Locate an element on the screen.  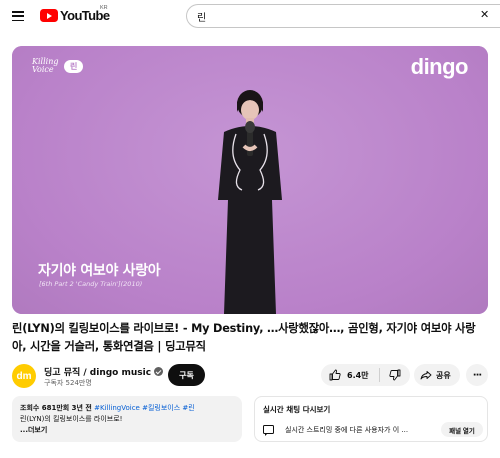
youtube-logo-icon is located at coordinates (49, 15).